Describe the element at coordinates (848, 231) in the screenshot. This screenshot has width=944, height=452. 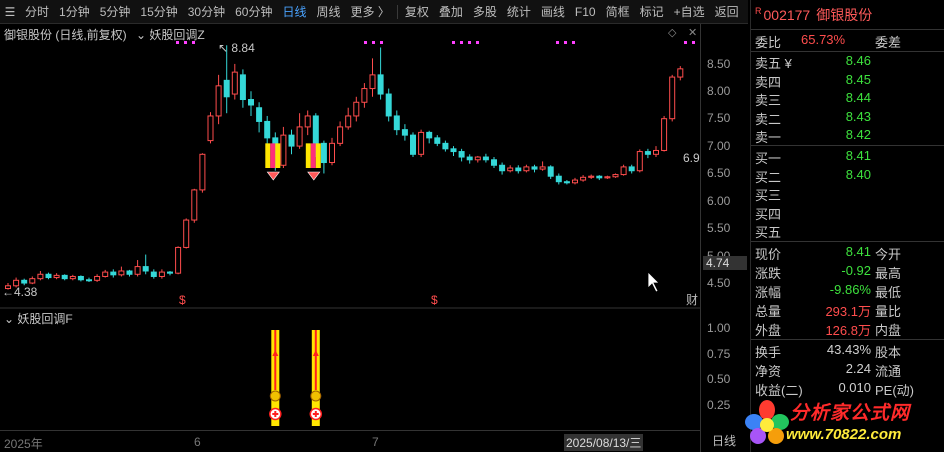
I see `bid-row: 买五` at that location.